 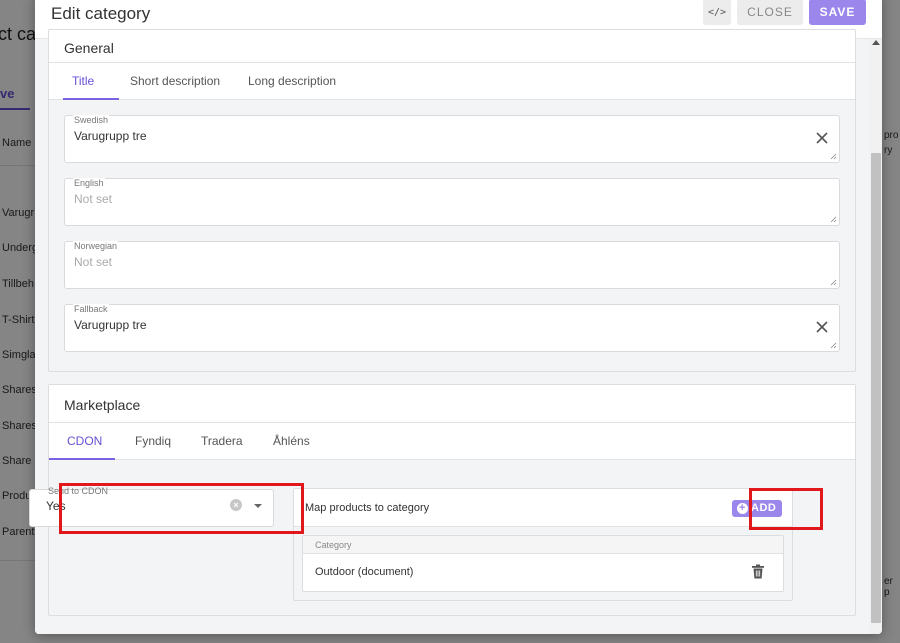 I want to click on norwegian-label: Norwegian, so click(x=96, y=246).